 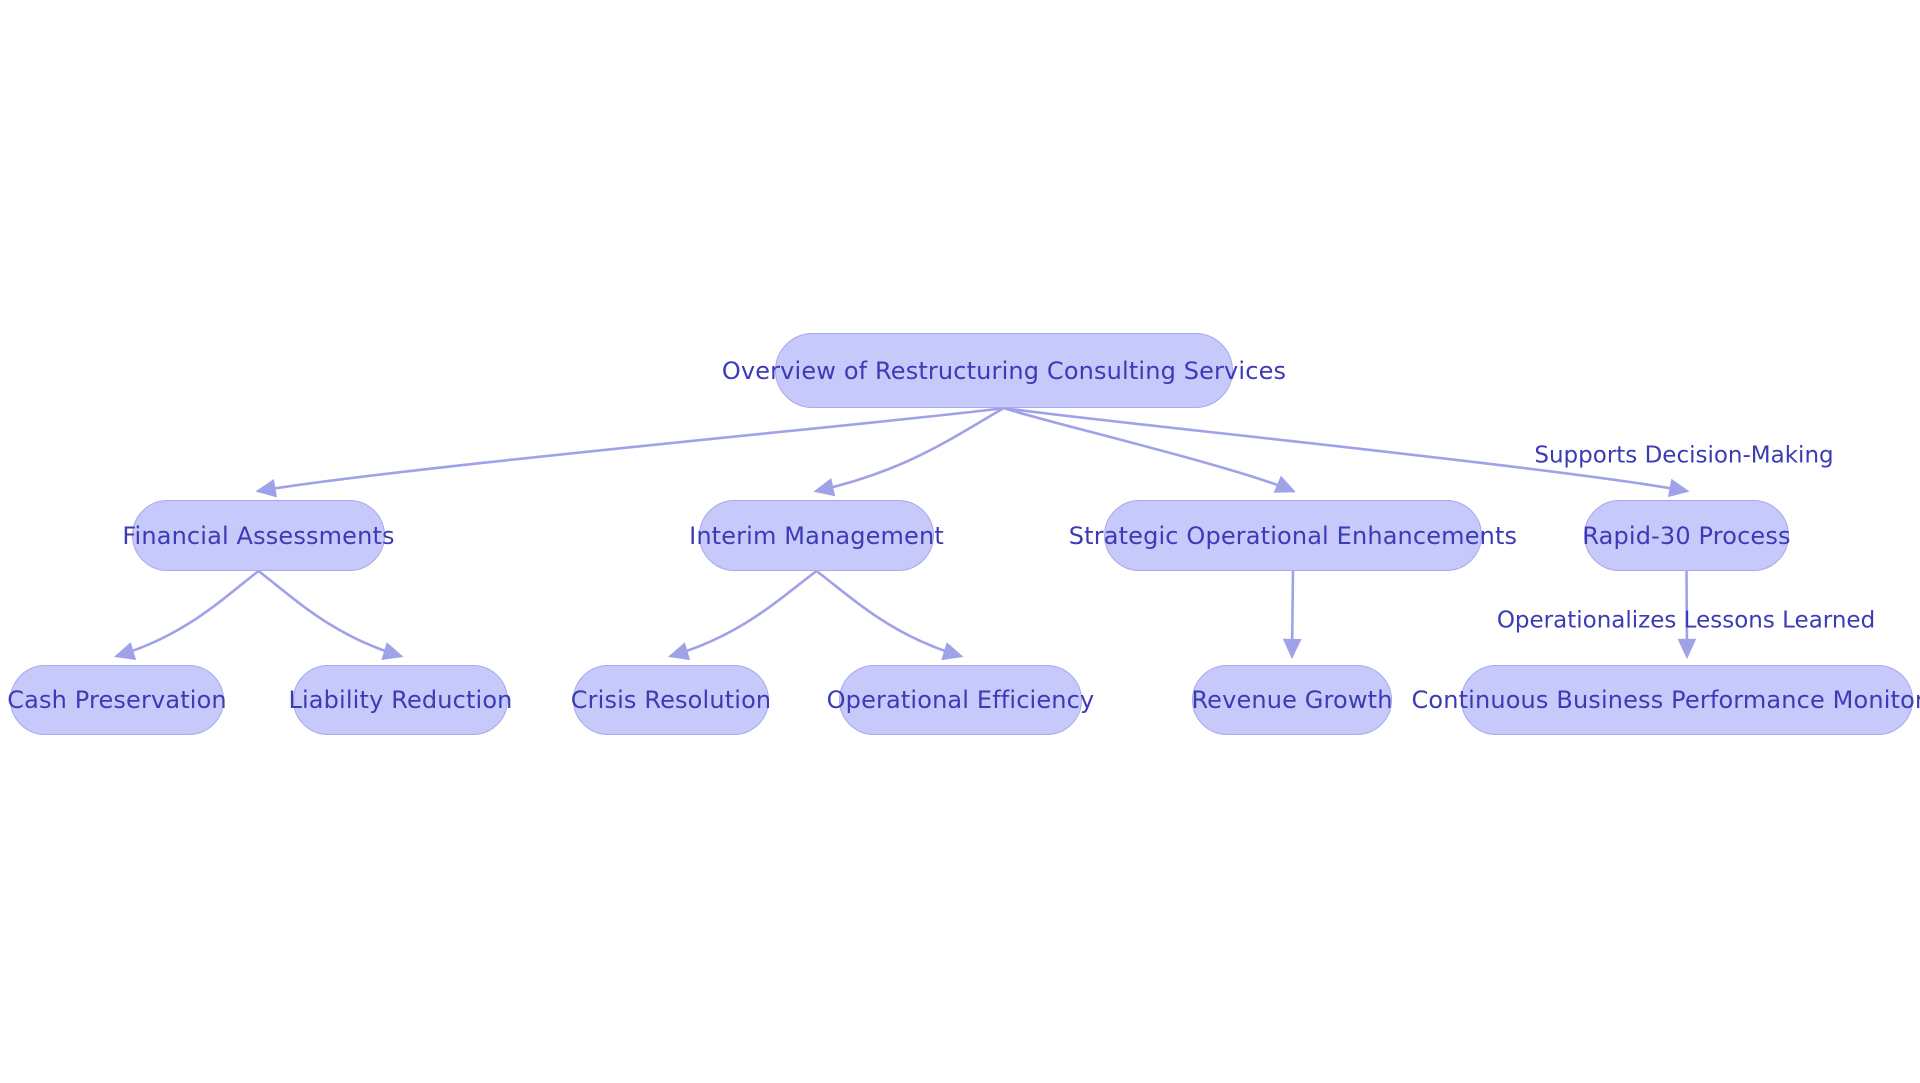 I want to click on node-label: Cash Preservation, so click(x=117, y=700).